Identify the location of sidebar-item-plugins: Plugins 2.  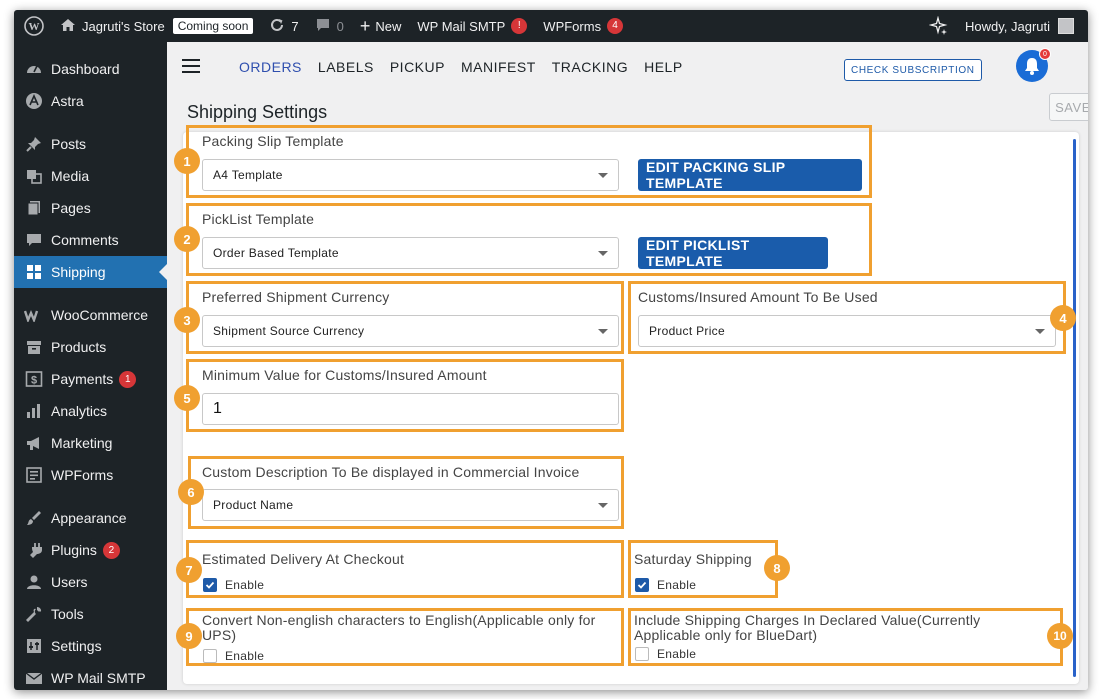
(90, 550).